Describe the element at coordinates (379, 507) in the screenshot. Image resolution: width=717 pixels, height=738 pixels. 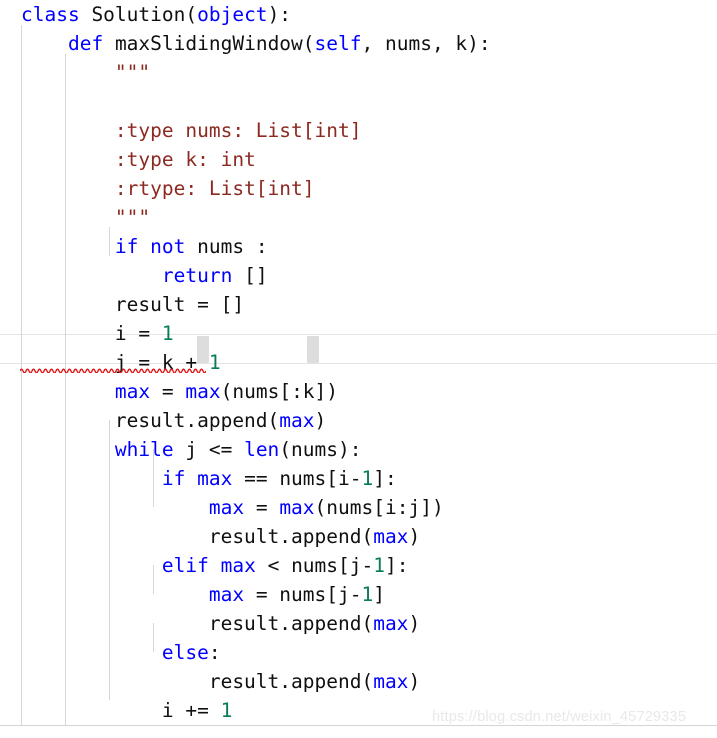
I see `code-token: (nums[i:j])` at that location.